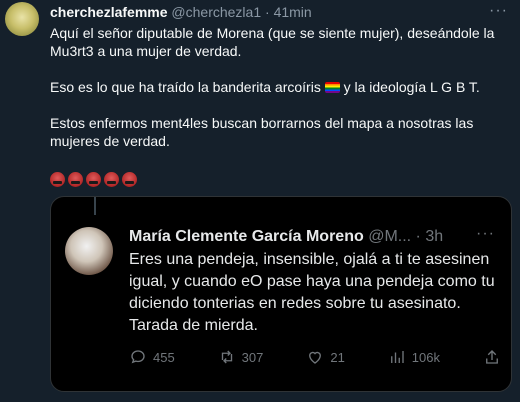 The height and width of the screenshot is (402, 520). Describe the element at coordinates (89, 251) in the screenshot. I see `quoted-avatar` at that location.